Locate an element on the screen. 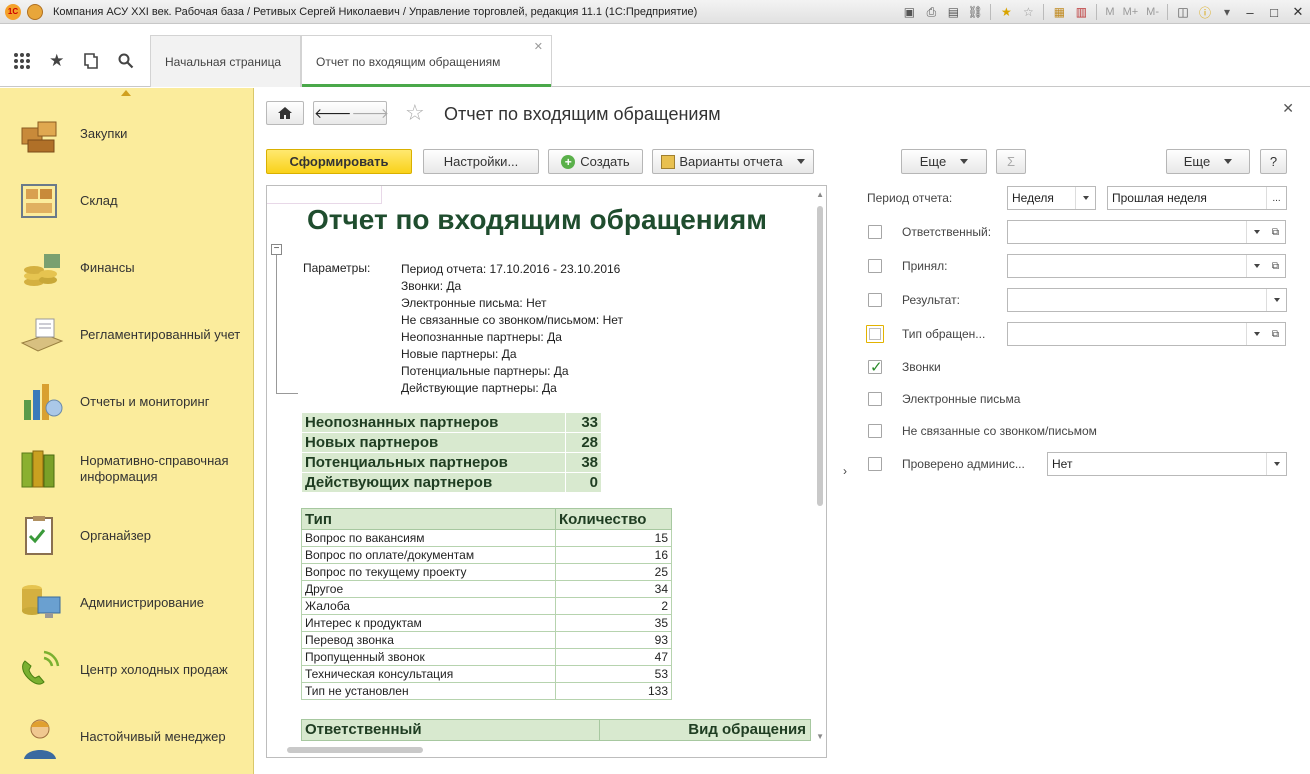  sidebar-item-reference: Нормативно-справочная информация is located at coordinates (127, 469).